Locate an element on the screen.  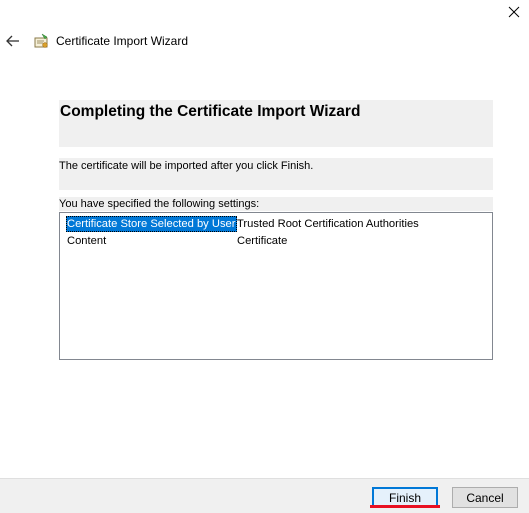
close-button is located at coordinates (514, 12).